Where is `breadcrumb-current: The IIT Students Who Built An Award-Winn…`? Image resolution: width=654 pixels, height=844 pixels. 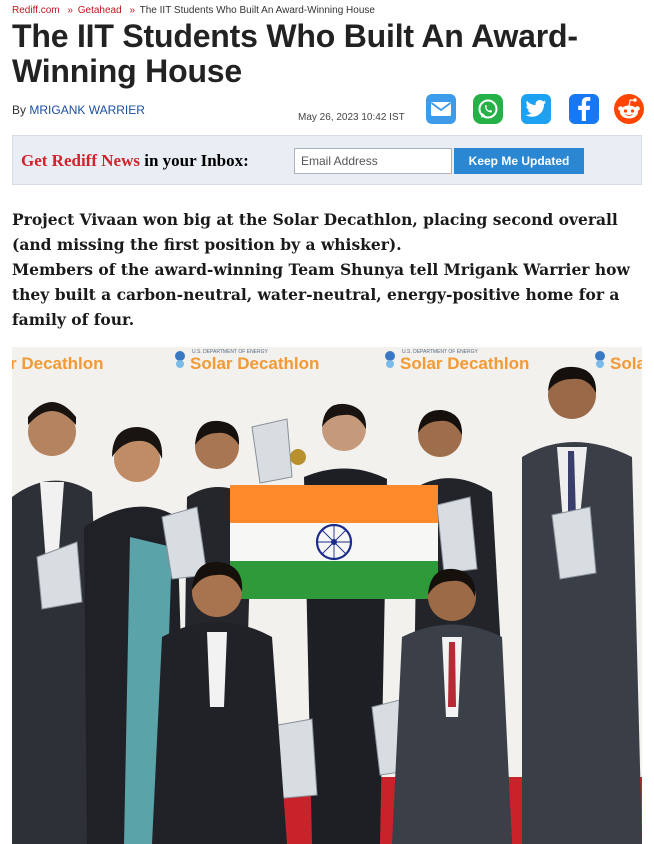 breadcrumb-current: The IIT Students Who Built An Award-Winn… is located at coordinates (257, 10).